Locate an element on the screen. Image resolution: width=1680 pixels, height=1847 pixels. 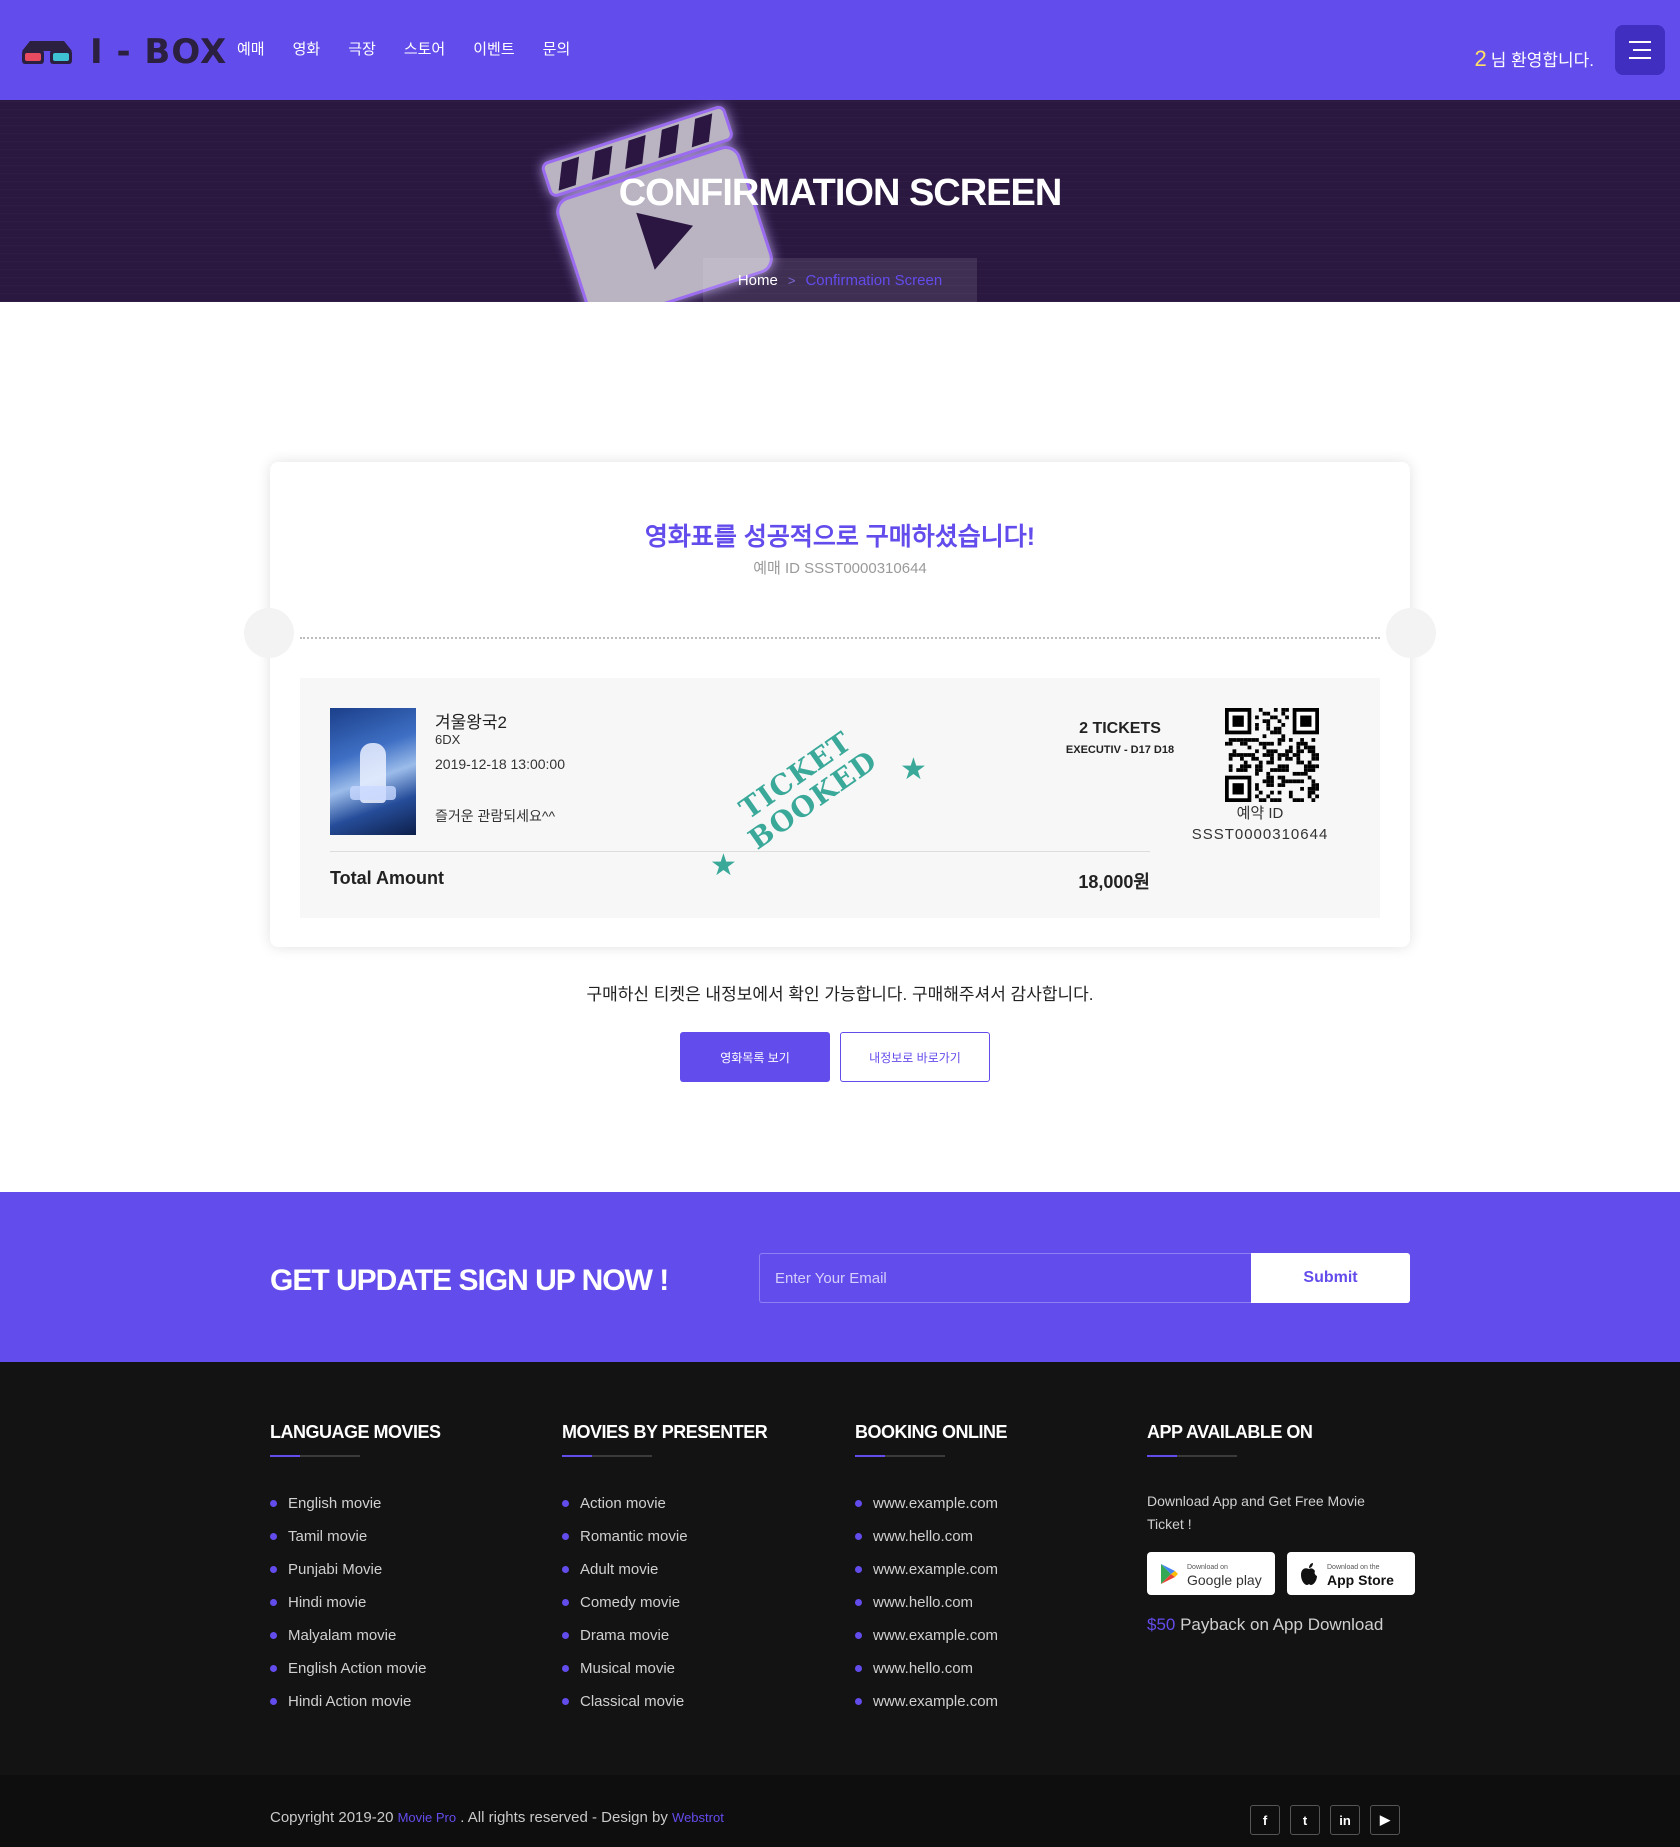
submit-button: Submit is located at coordinates (1330, 1278).